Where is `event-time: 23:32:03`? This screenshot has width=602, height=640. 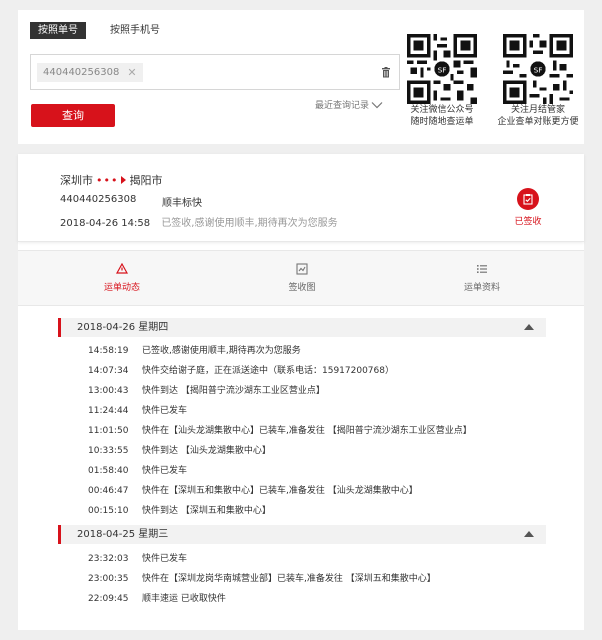 event-time: 23:32:03 is located at coordinates (108, 559).